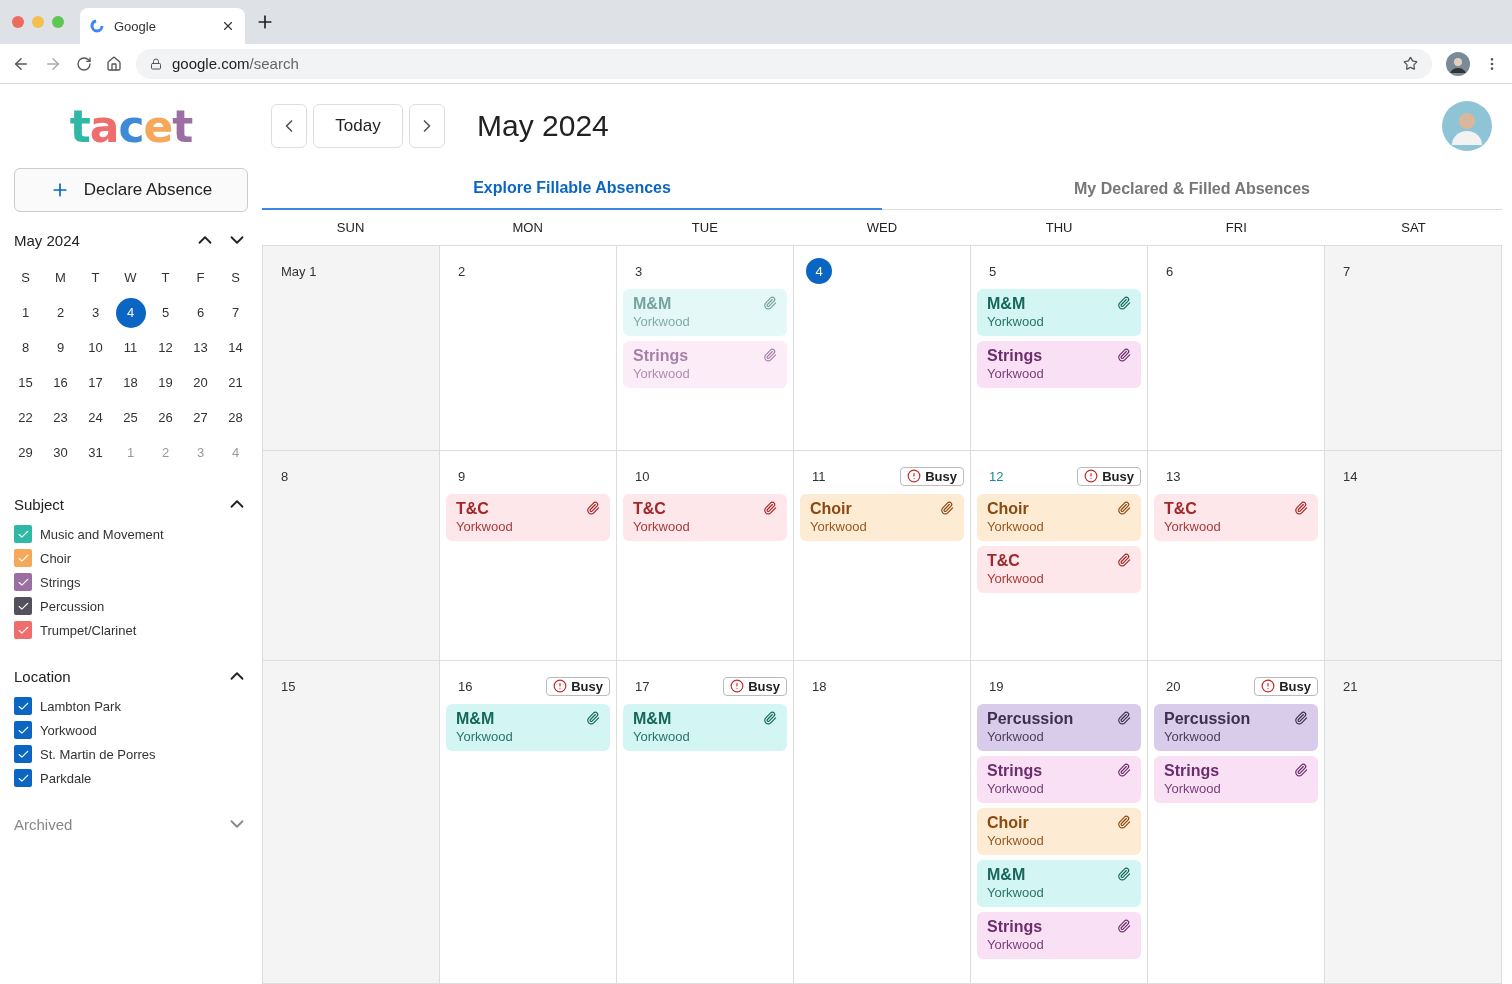  What do you see at coordinates (351, 822) in the screenshot?
I see `day-cell: 15` at bounding box center [351, 822].